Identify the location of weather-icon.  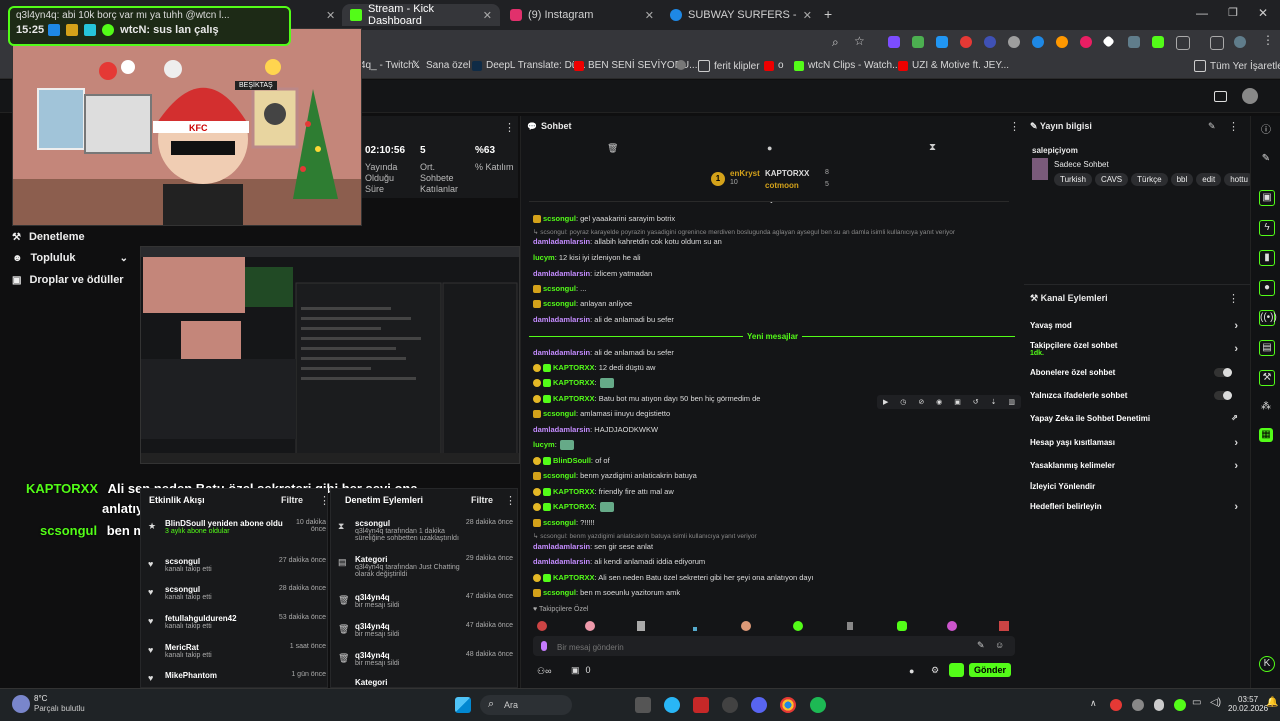
(21, 704).